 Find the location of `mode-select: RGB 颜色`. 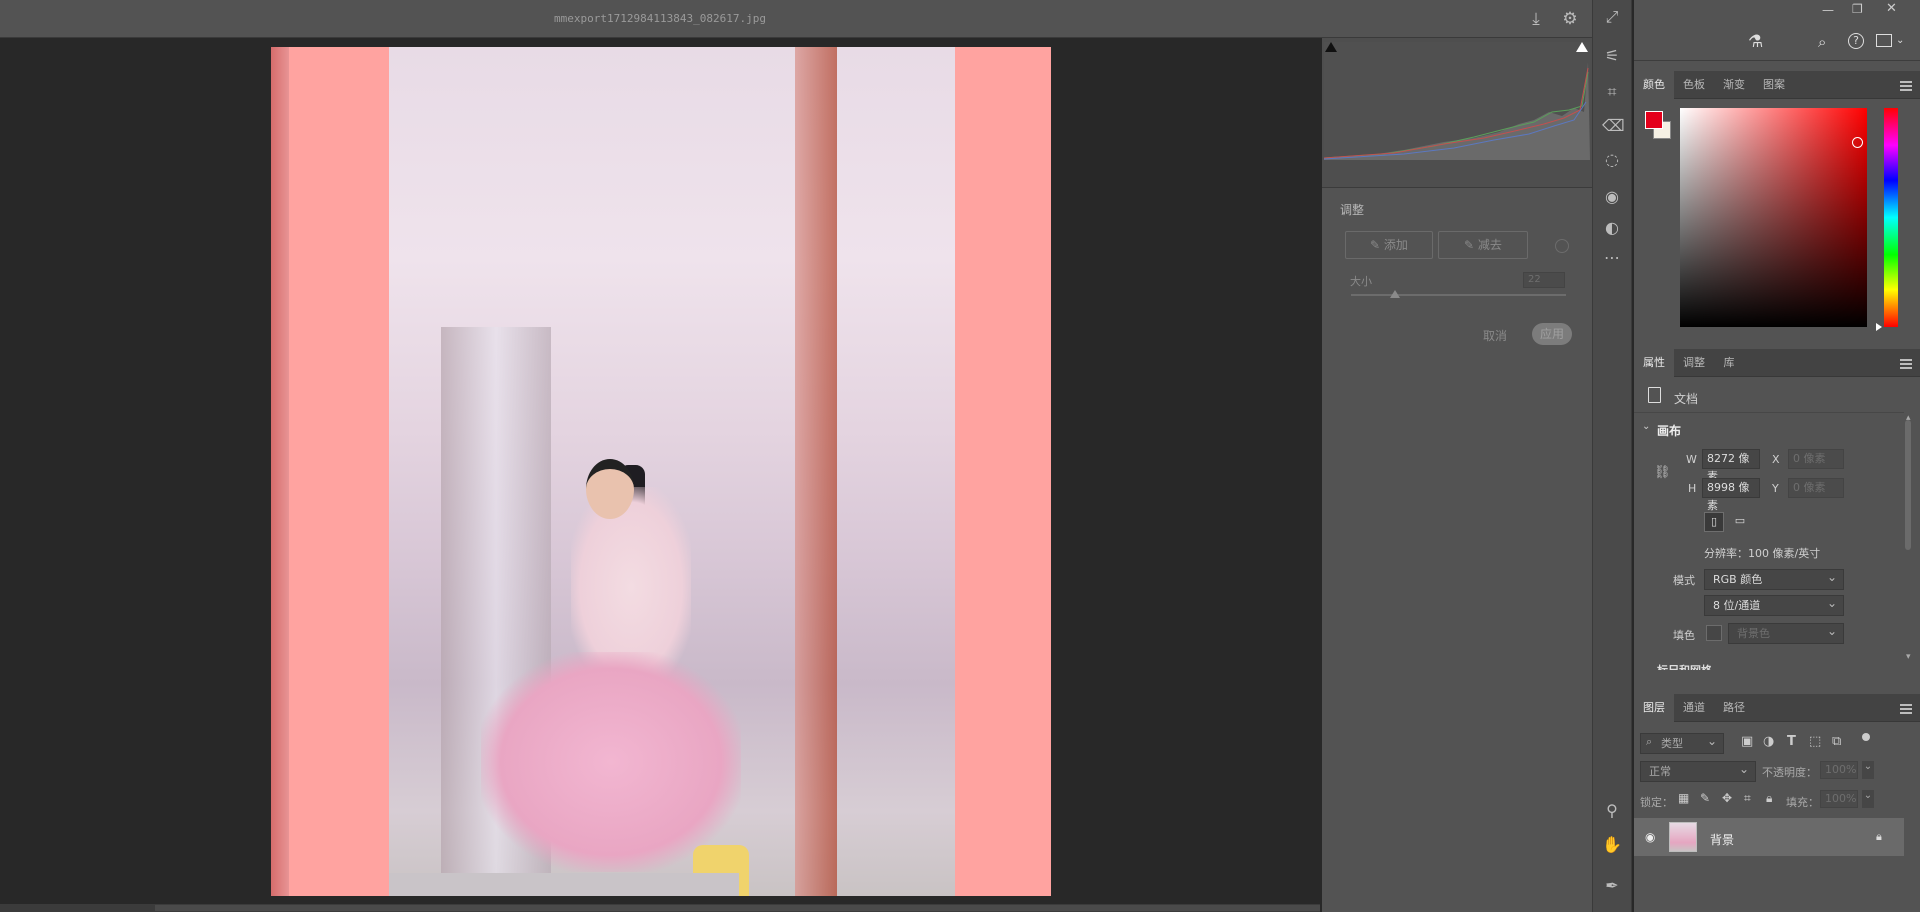

mode-select: RGB 颜色 is located at coordinates (1774, 579).